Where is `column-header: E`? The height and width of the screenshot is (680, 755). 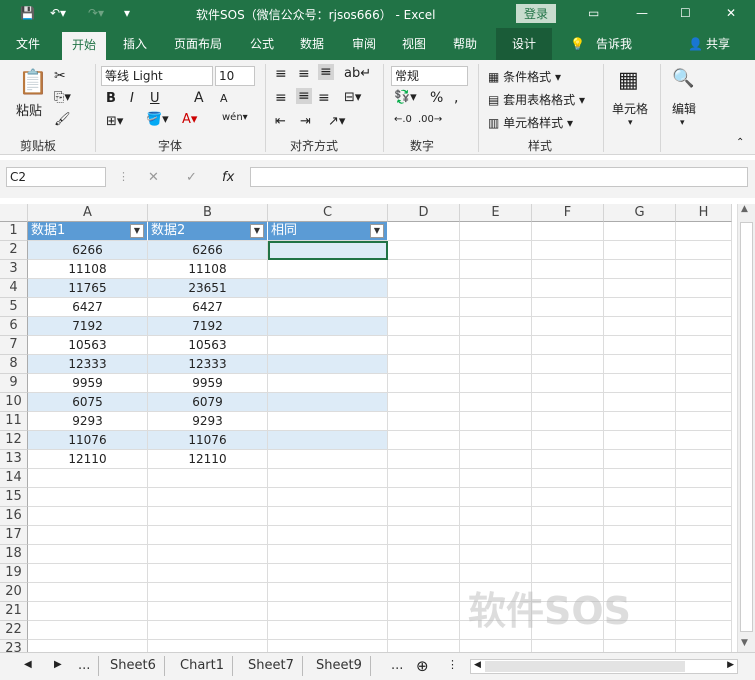 column-header: E is located at coordinates (496, 213).